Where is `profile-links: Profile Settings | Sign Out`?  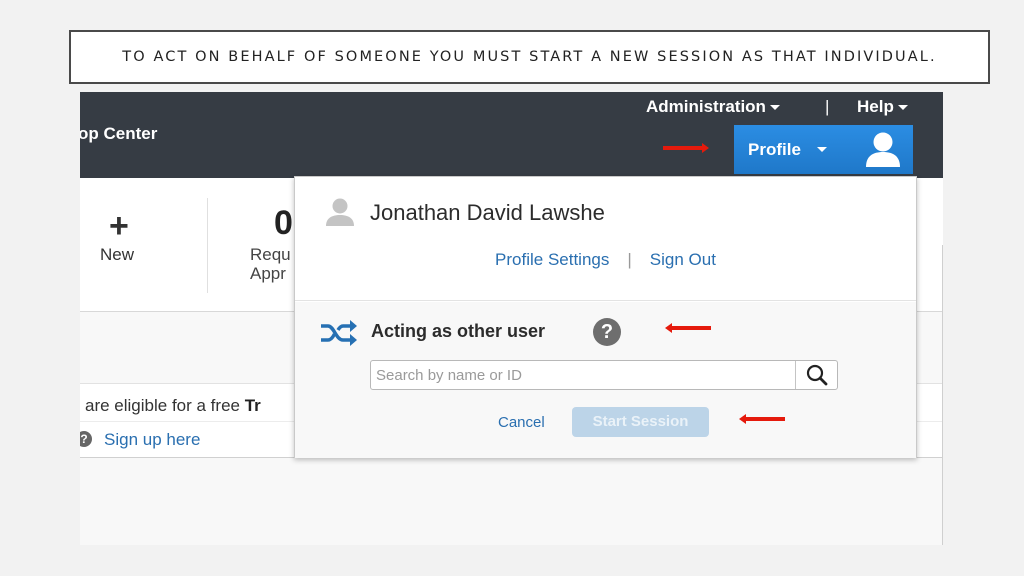 profile-links: Profile Settings | Sign Out is located at coordinates (605, 260).